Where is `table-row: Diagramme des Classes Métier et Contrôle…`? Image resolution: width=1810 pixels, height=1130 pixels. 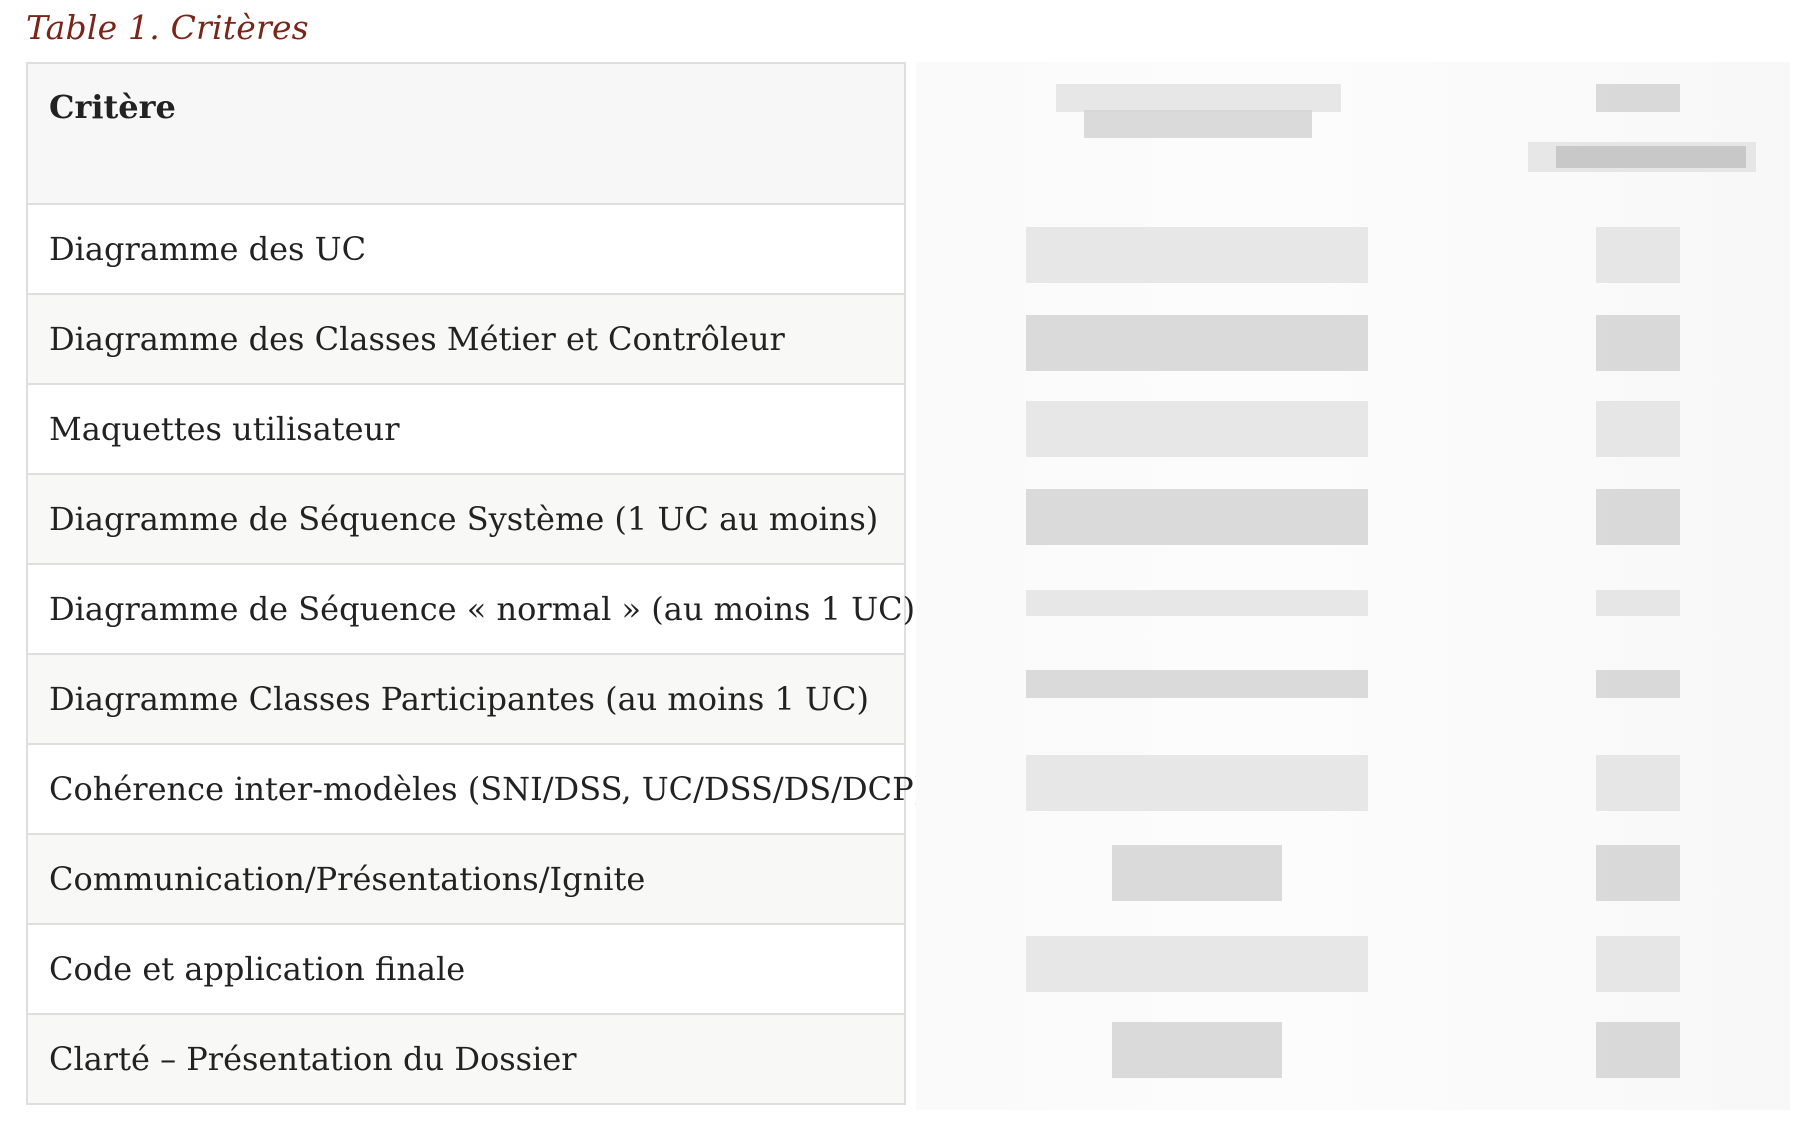 table-row: Diagramme des Classes Métier et Contrôle… is located at coordinates (466, 340).